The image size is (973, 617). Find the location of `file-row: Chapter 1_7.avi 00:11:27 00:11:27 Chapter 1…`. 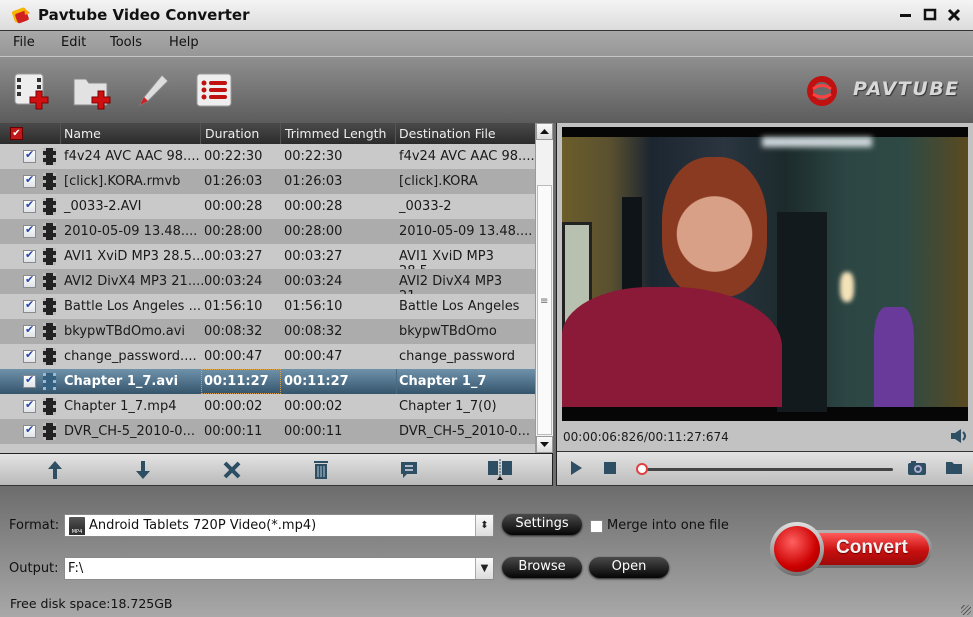

file-row: Chapter 1_7.avi 00:11:27 00:11:27 Chapter 1… is located at coordinates (267, 381).